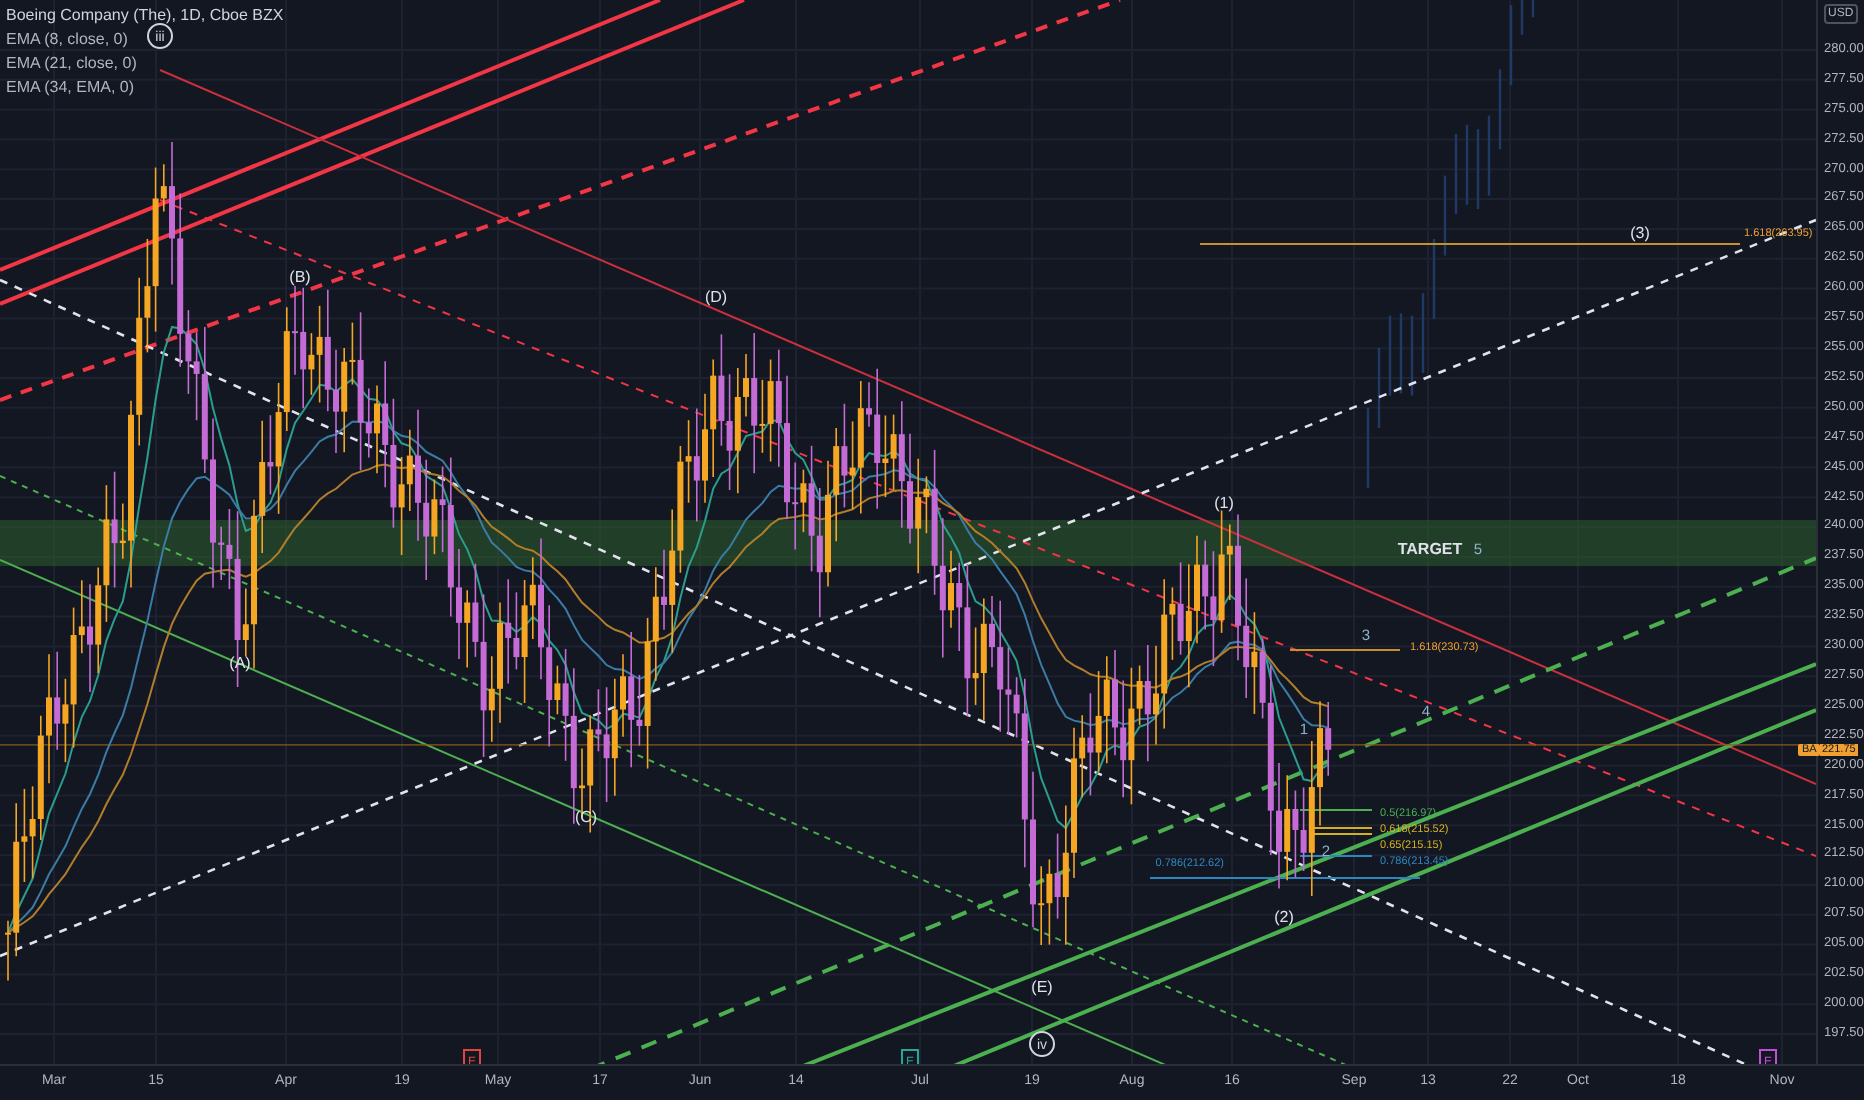 The image size is (1864, 1100). I want to click on wave-label: (D), so click(716, 297).